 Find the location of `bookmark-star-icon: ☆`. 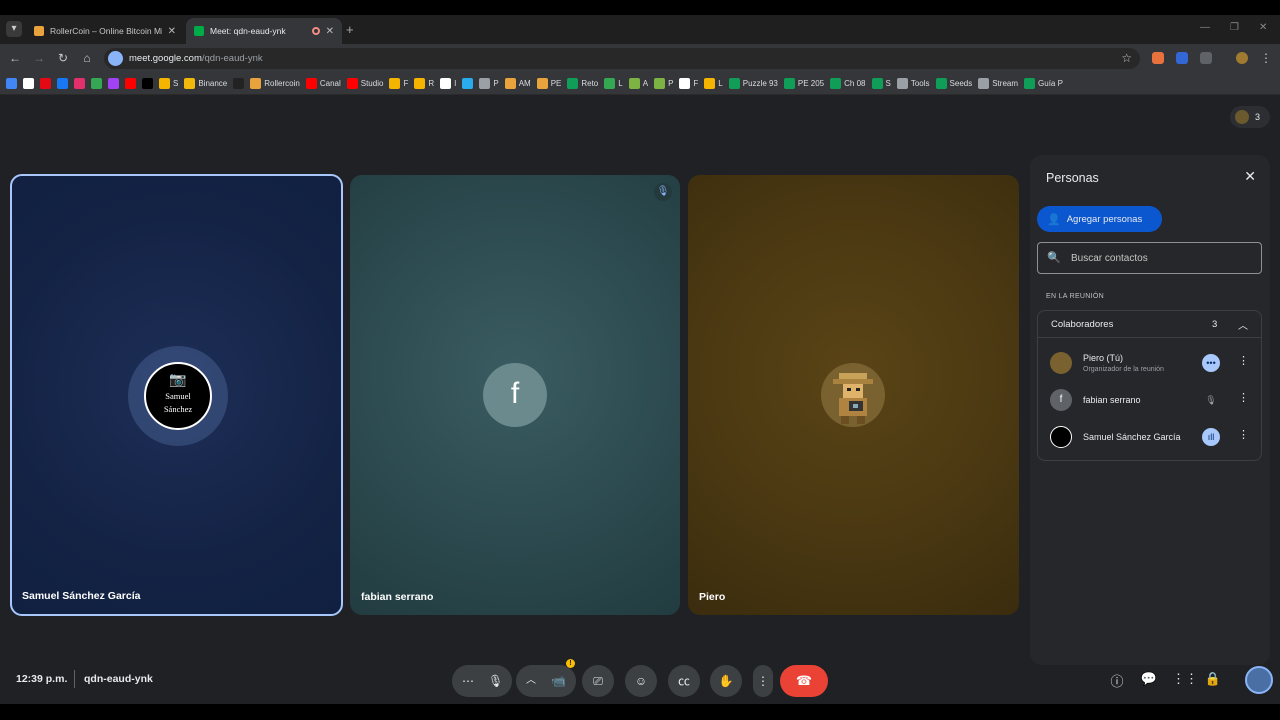

bookmark-star-icon: ☆ is located at coordinates (1126, 58).